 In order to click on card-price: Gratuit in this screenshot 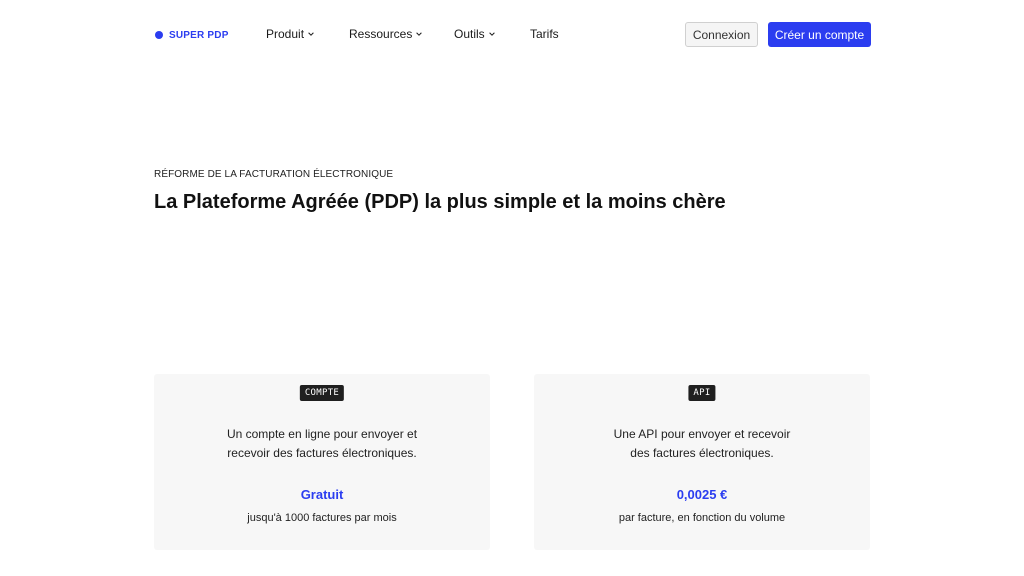, I will do `click(322, 494)`.